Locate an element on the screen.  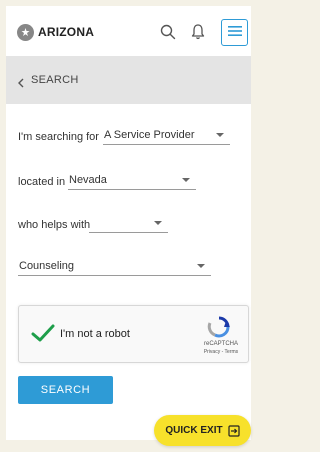
back-label: SEARCH is located at coordinates (55, 80).